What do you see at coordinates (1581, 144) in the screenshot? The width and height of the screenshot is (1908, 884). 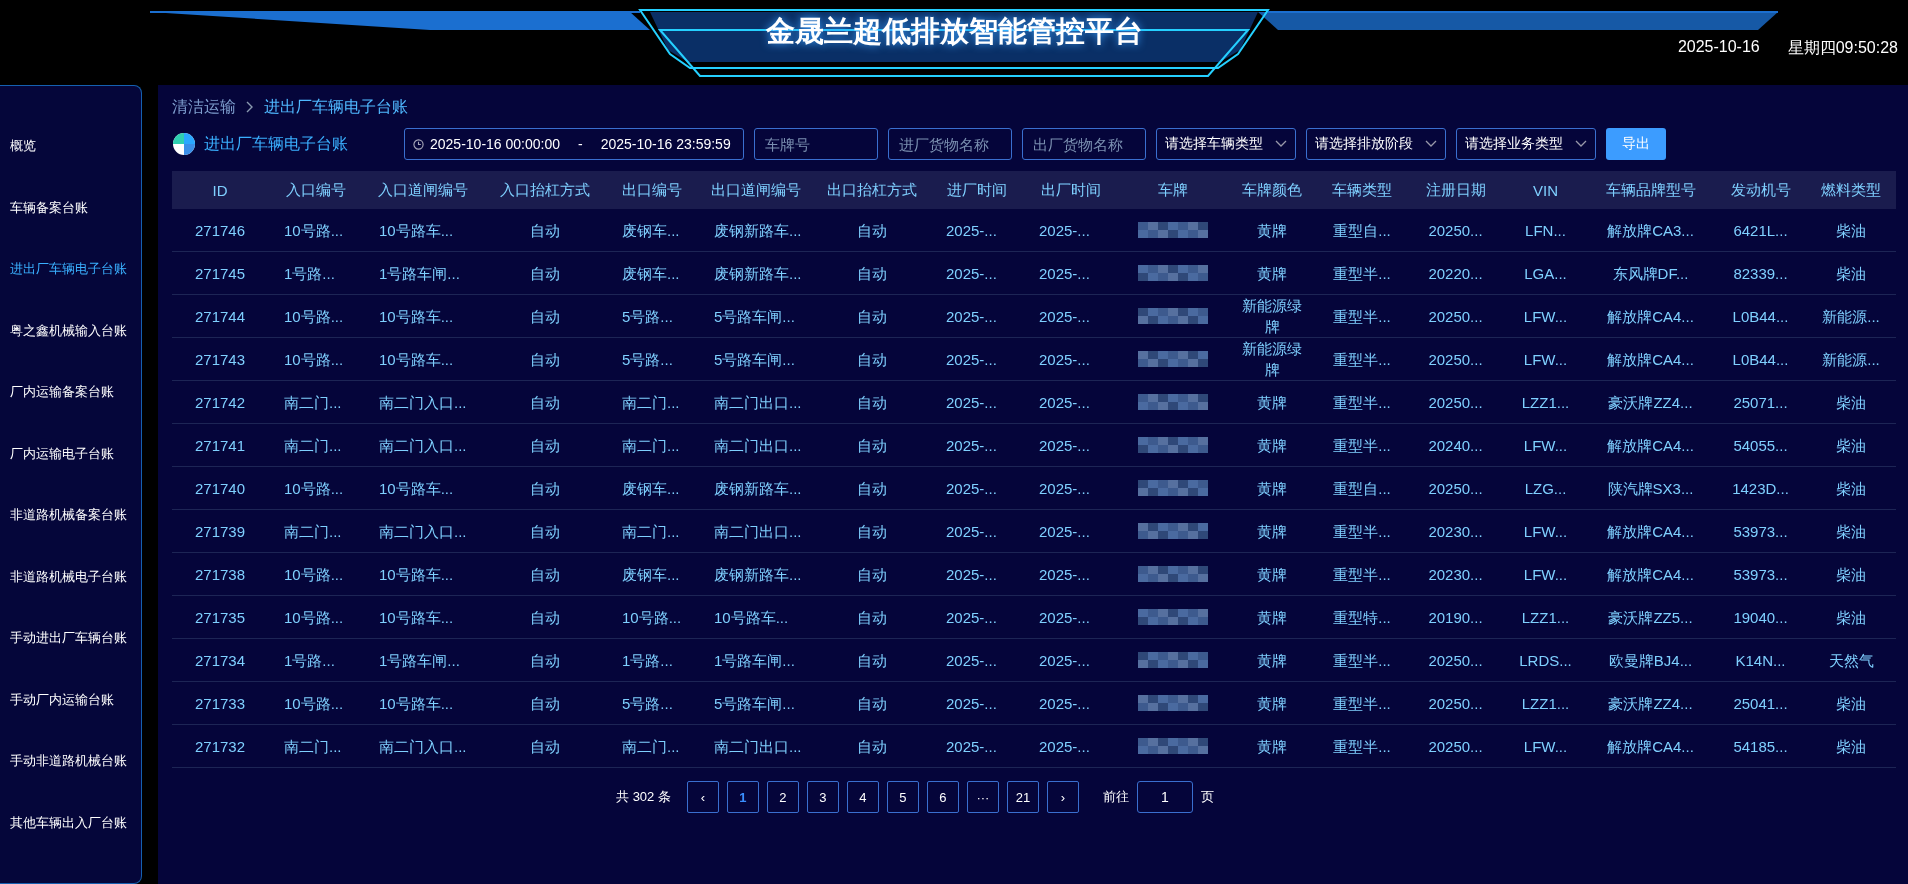 I see `caret-icon` at bounding box center [1581, 144].